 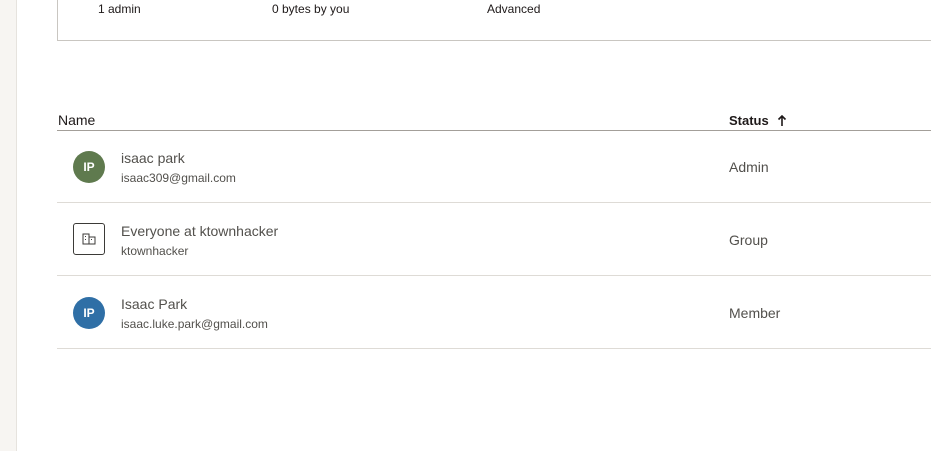 I want to click on member-status: Member, so click(x=755, y=313).